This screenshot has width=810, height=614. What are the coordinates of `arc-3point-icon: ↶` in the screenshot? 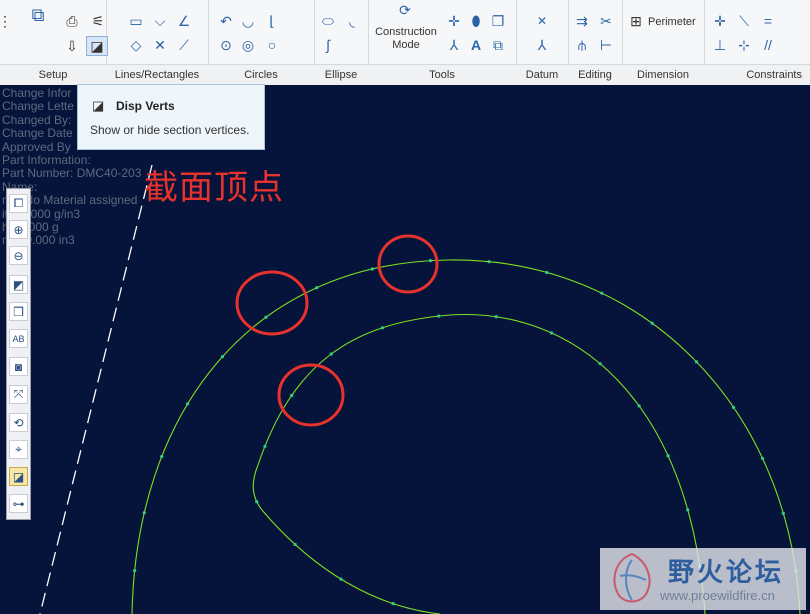 It's located at (226, 21).